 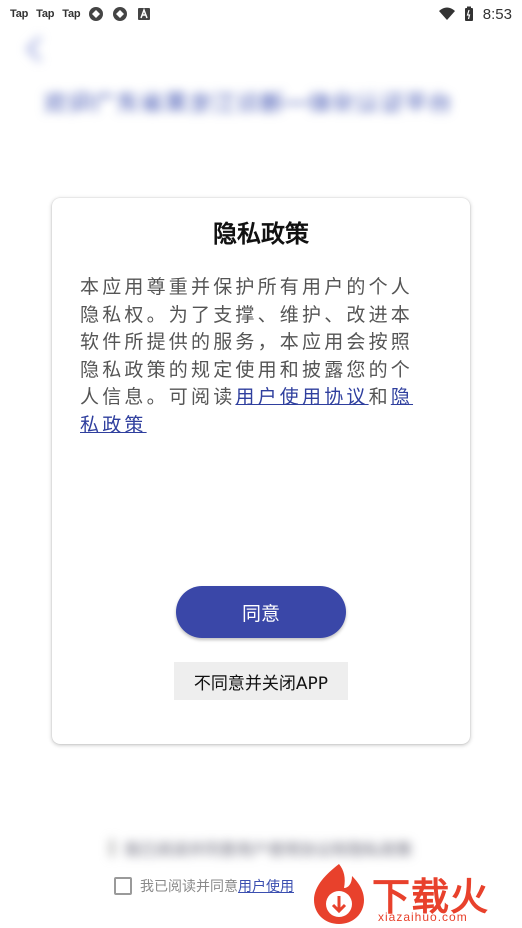 What do you see at coordinates (261, 681) in the screenshot?
I see `decline-close-app-button: 不同意并关闭APP` at bounding box center [261, 681].